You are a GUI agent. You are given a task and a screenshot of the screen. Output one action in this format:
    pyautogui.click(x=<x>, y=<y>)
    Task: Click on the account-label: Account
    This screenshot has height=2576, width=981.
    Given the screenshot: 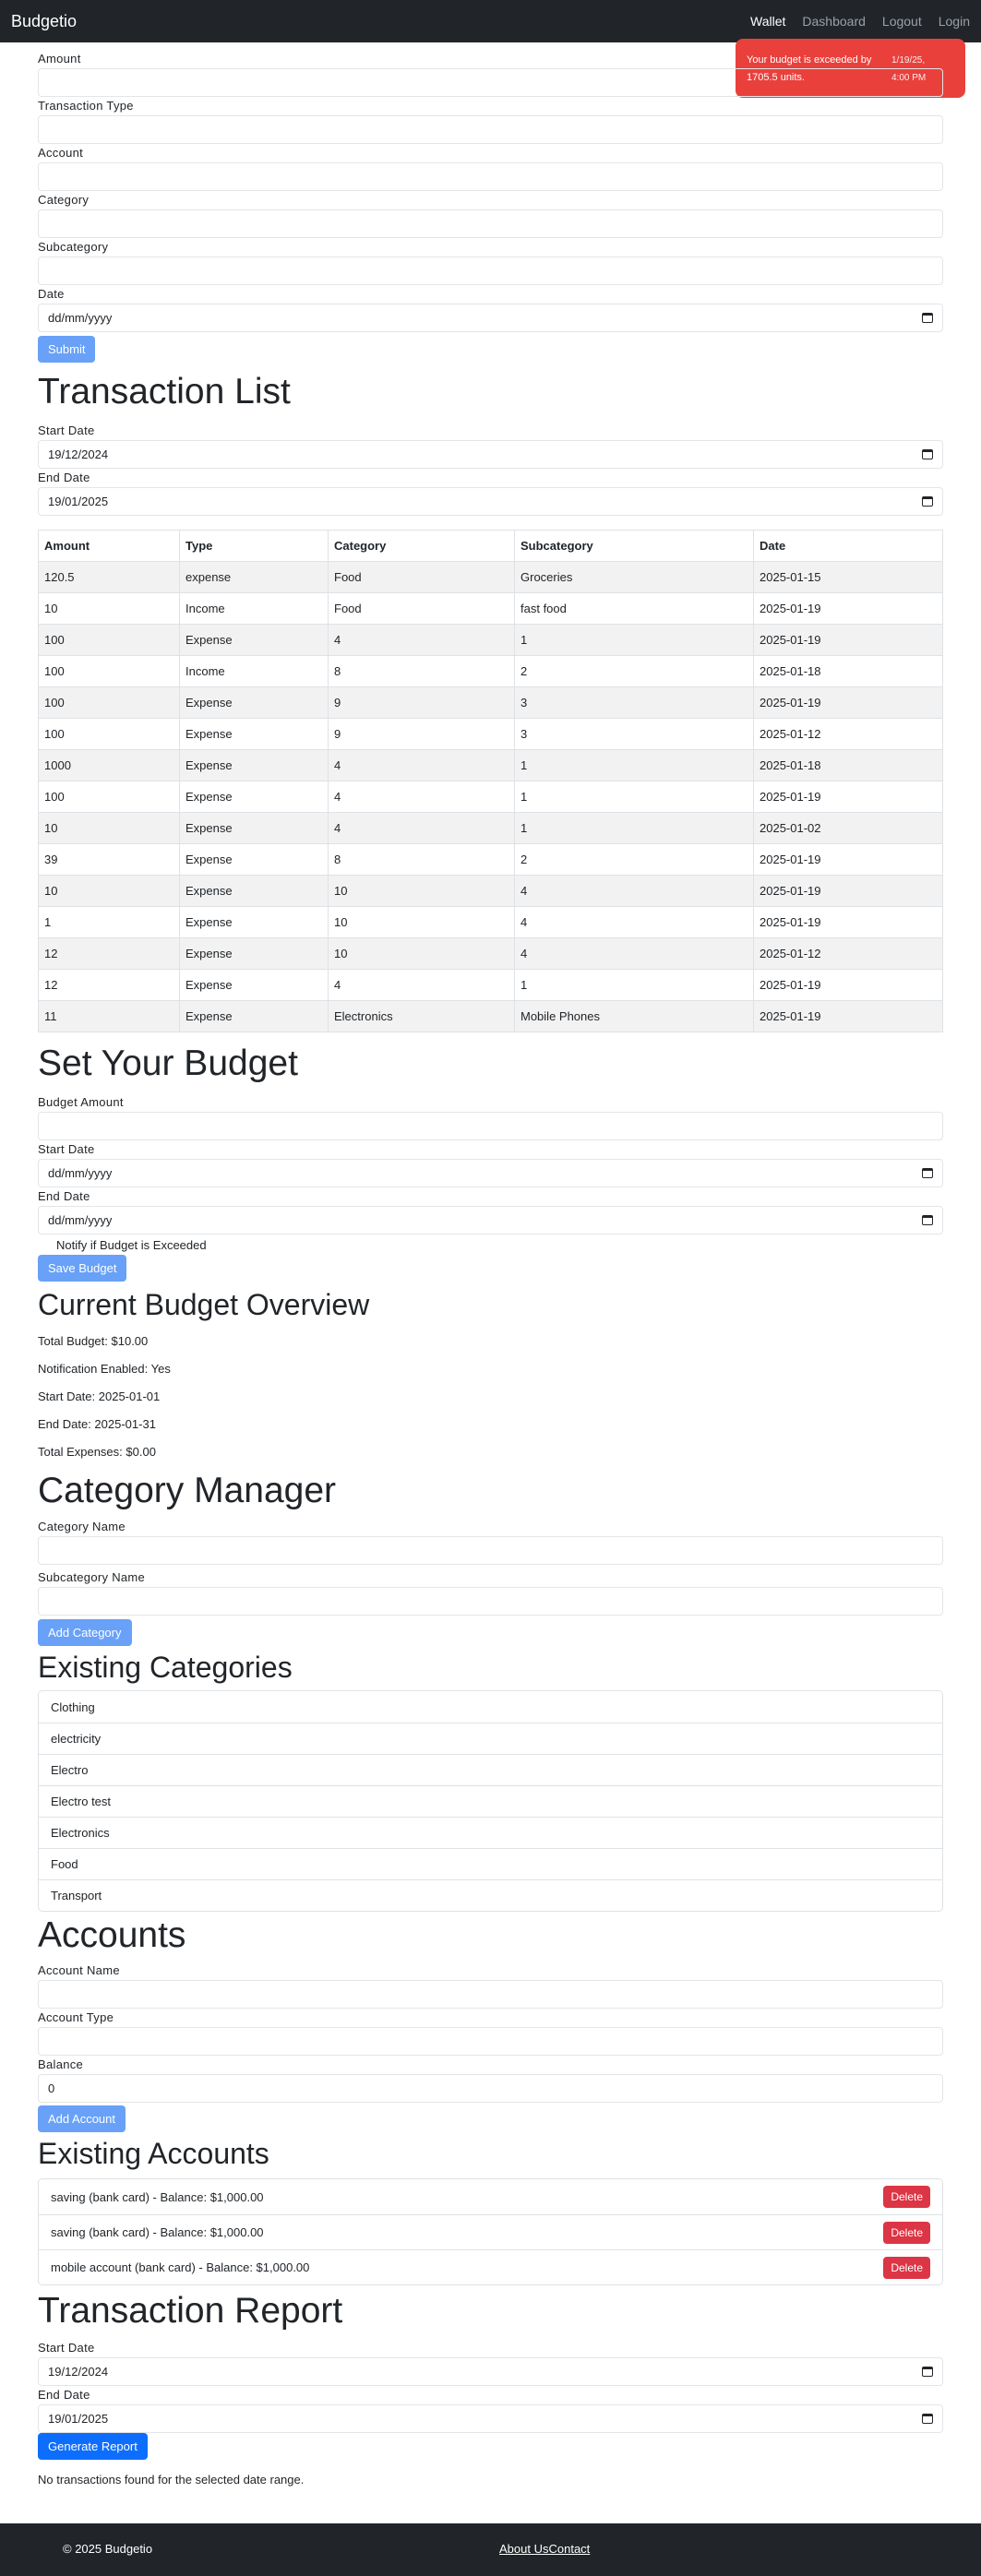 What is the action you would take?
    pyautogui.click(x=61, y=153)
    